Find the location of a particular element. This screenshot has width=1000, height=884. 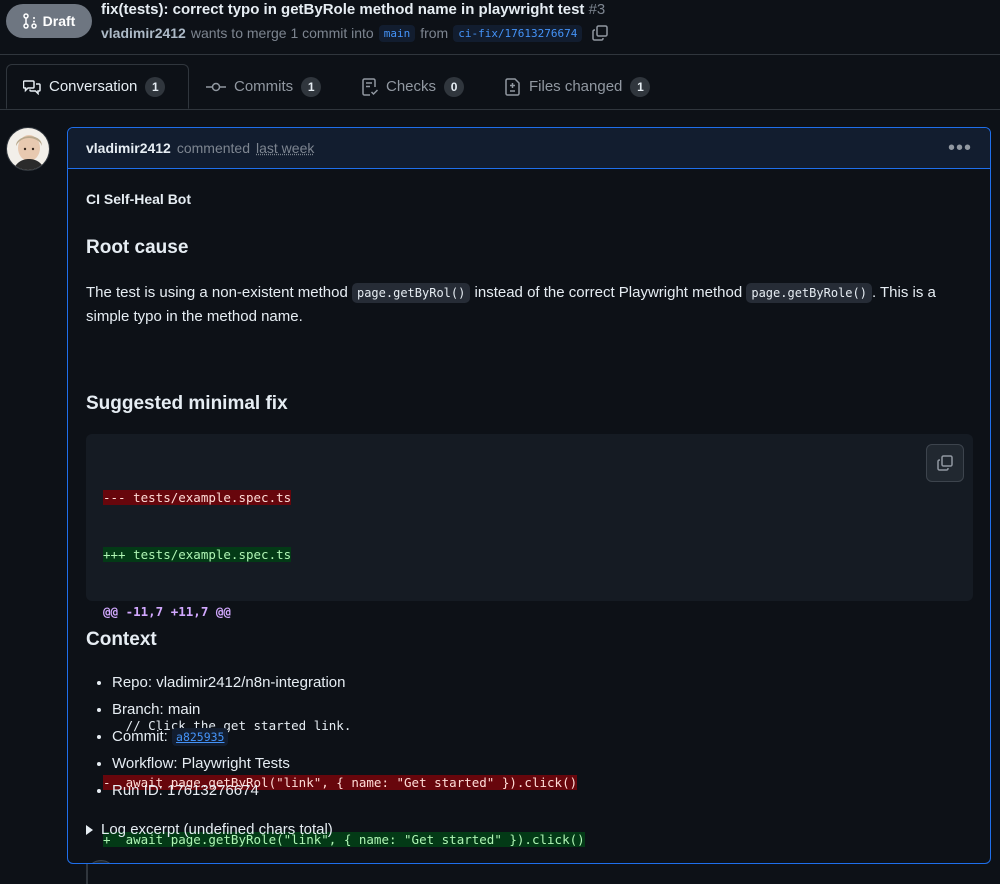

copy-code-button is located at coordinates (945, 463).